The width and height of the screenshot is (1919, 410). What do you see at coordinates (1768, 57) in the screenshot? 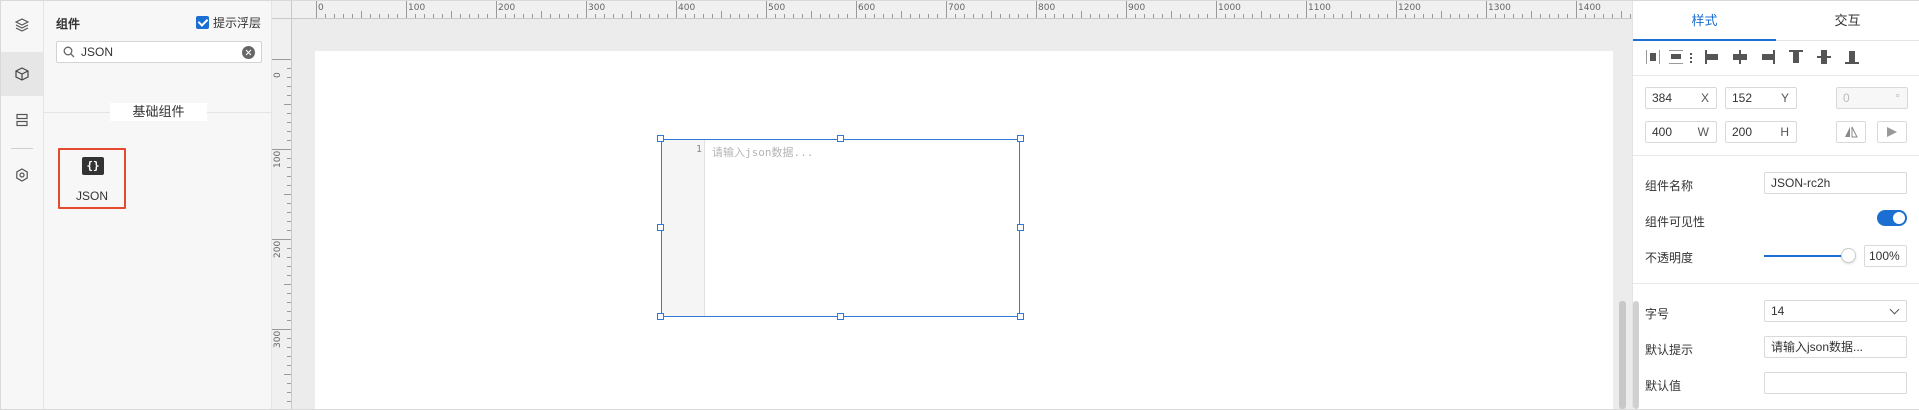
I see `align-right-icon` at bounding box center [1768, 57].